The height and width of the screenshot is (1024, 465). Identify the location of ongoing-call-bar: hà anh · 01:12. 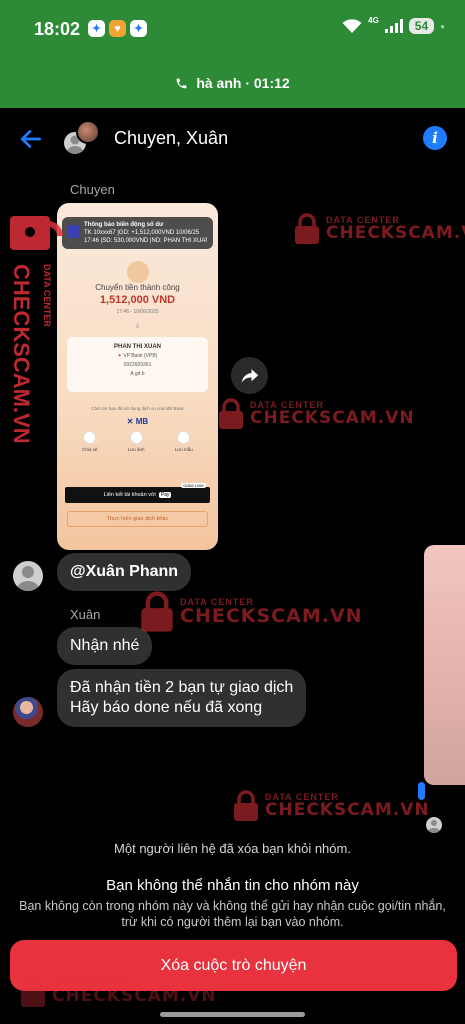
(232, 83).